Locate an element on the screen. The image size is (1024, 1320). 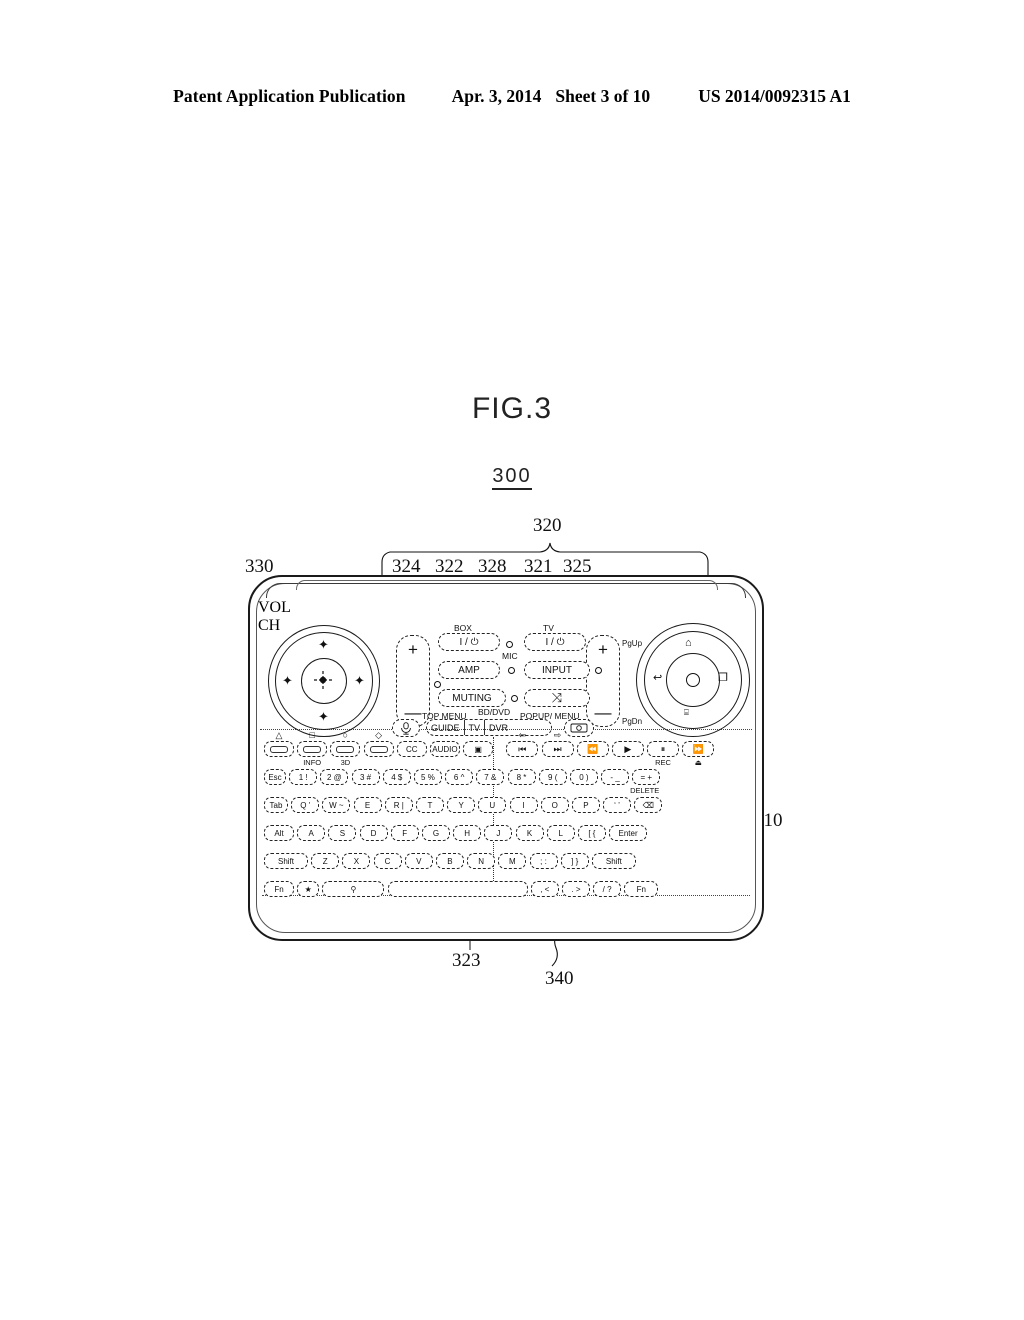
directional-pad: ✦ ✦ ✦ ✦ is located at coordinates (325, 682).